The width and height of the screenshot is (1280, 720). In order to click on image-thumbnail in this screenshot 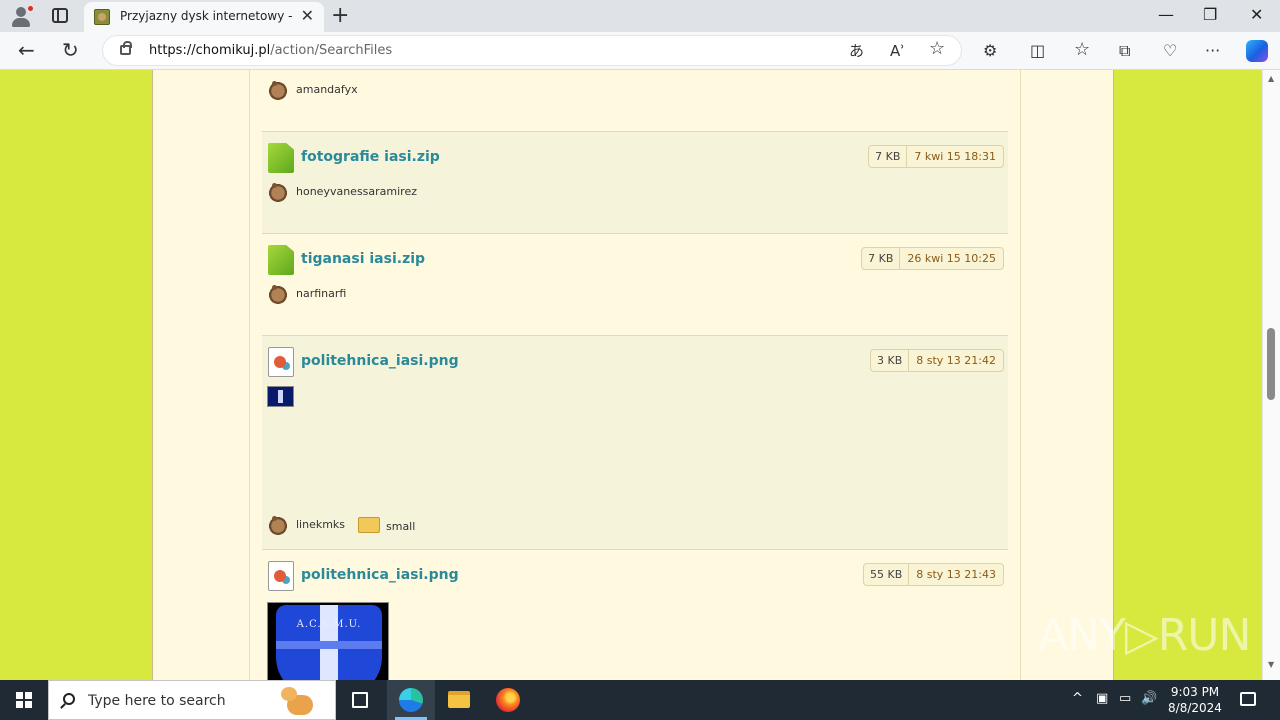, I will do `click(280, 396)`.